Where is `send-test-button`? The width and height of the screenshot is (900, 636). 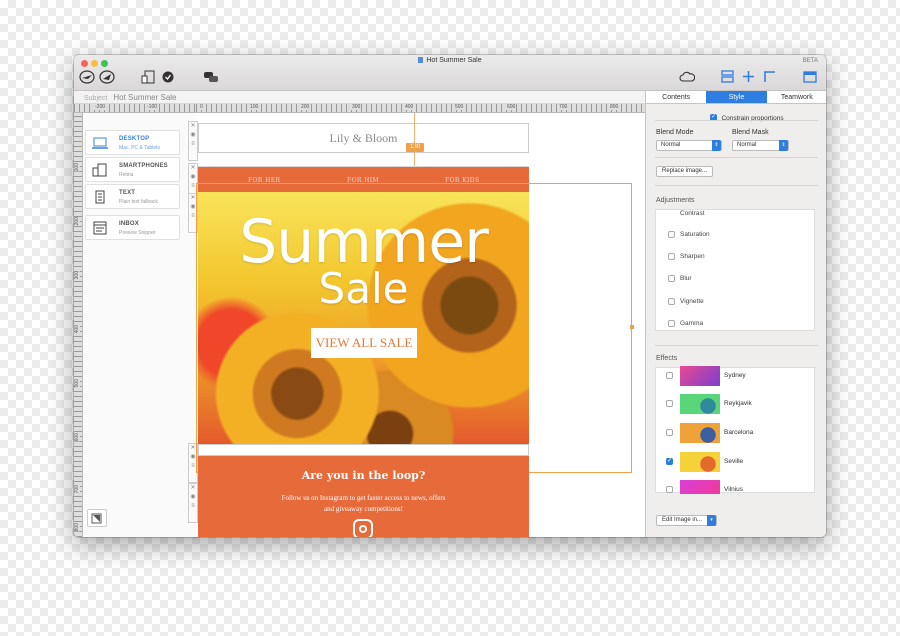 send-test-button is located at coordinates (87, 76).